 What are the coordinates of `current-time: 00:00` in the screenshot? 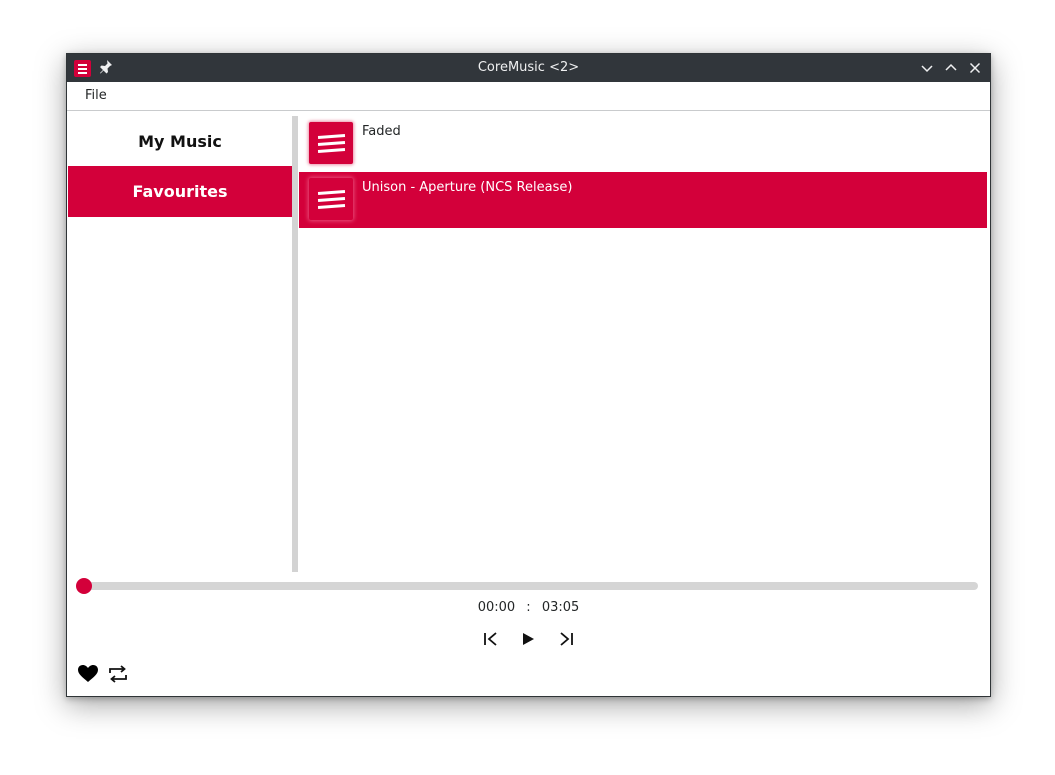 It's located at (496, 607).